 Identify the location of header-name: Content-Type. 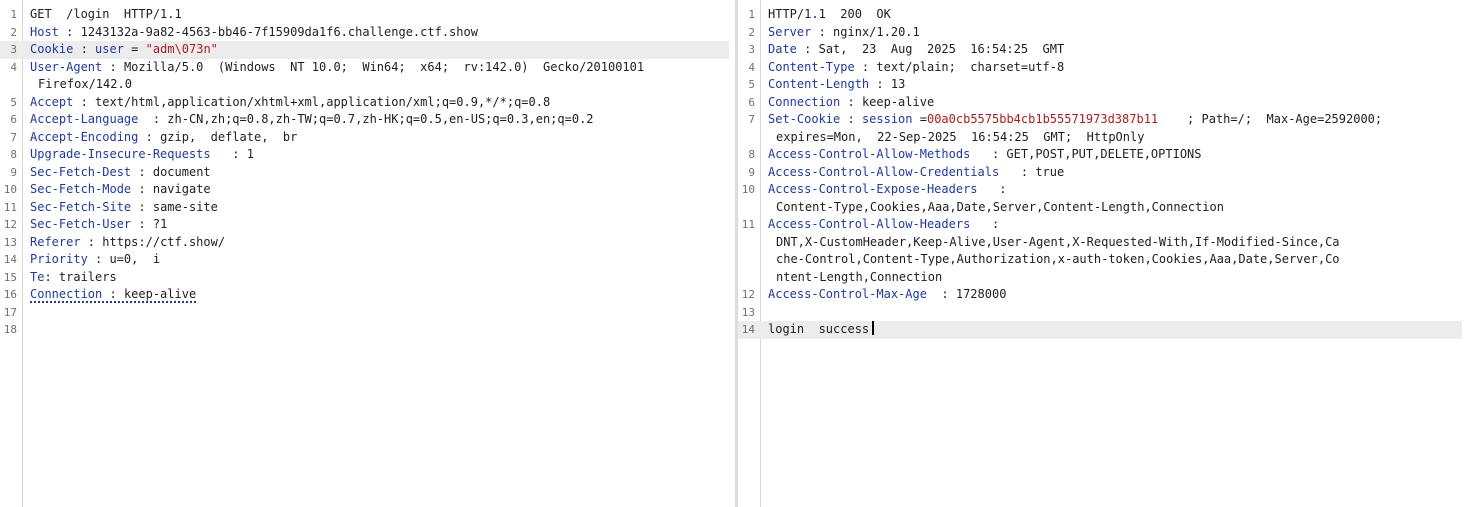
(811, 66).